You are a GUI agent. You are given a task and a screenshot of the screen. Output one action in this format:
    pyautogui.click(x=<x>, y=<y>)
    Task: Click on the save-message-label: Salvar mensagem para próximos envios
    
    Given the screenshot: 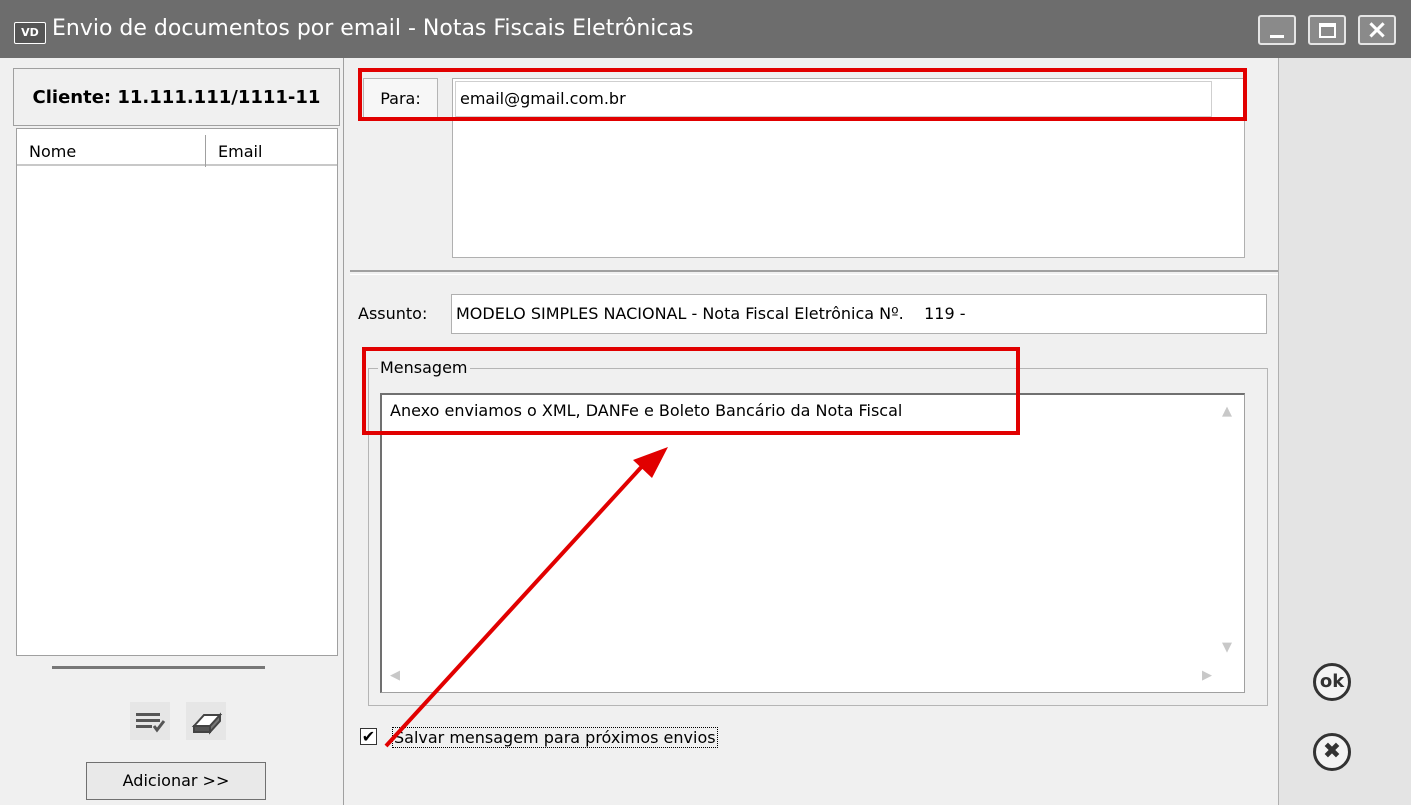 What is the action you would take?
    pyautogui.click(x=555, y=737)
    